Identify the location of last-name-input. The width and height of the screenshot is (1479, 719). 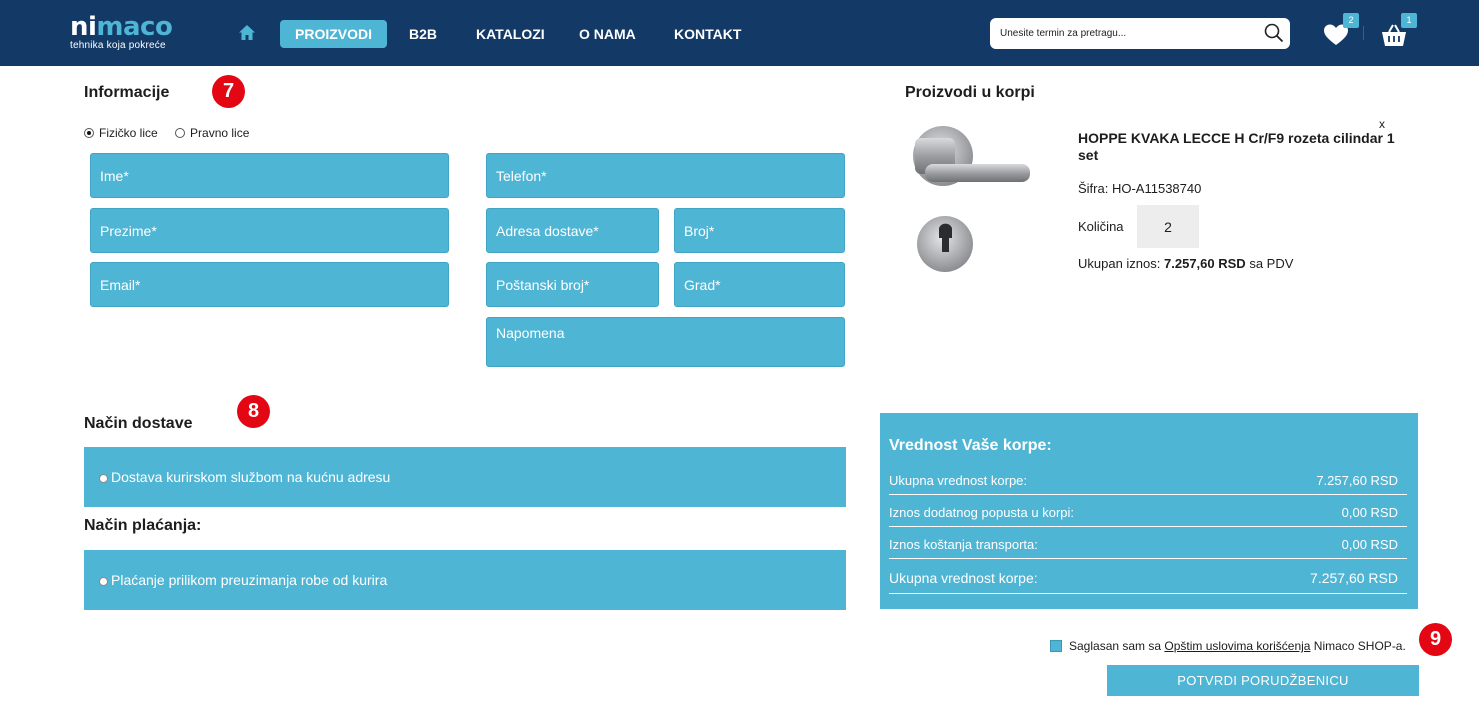
(269, 230).